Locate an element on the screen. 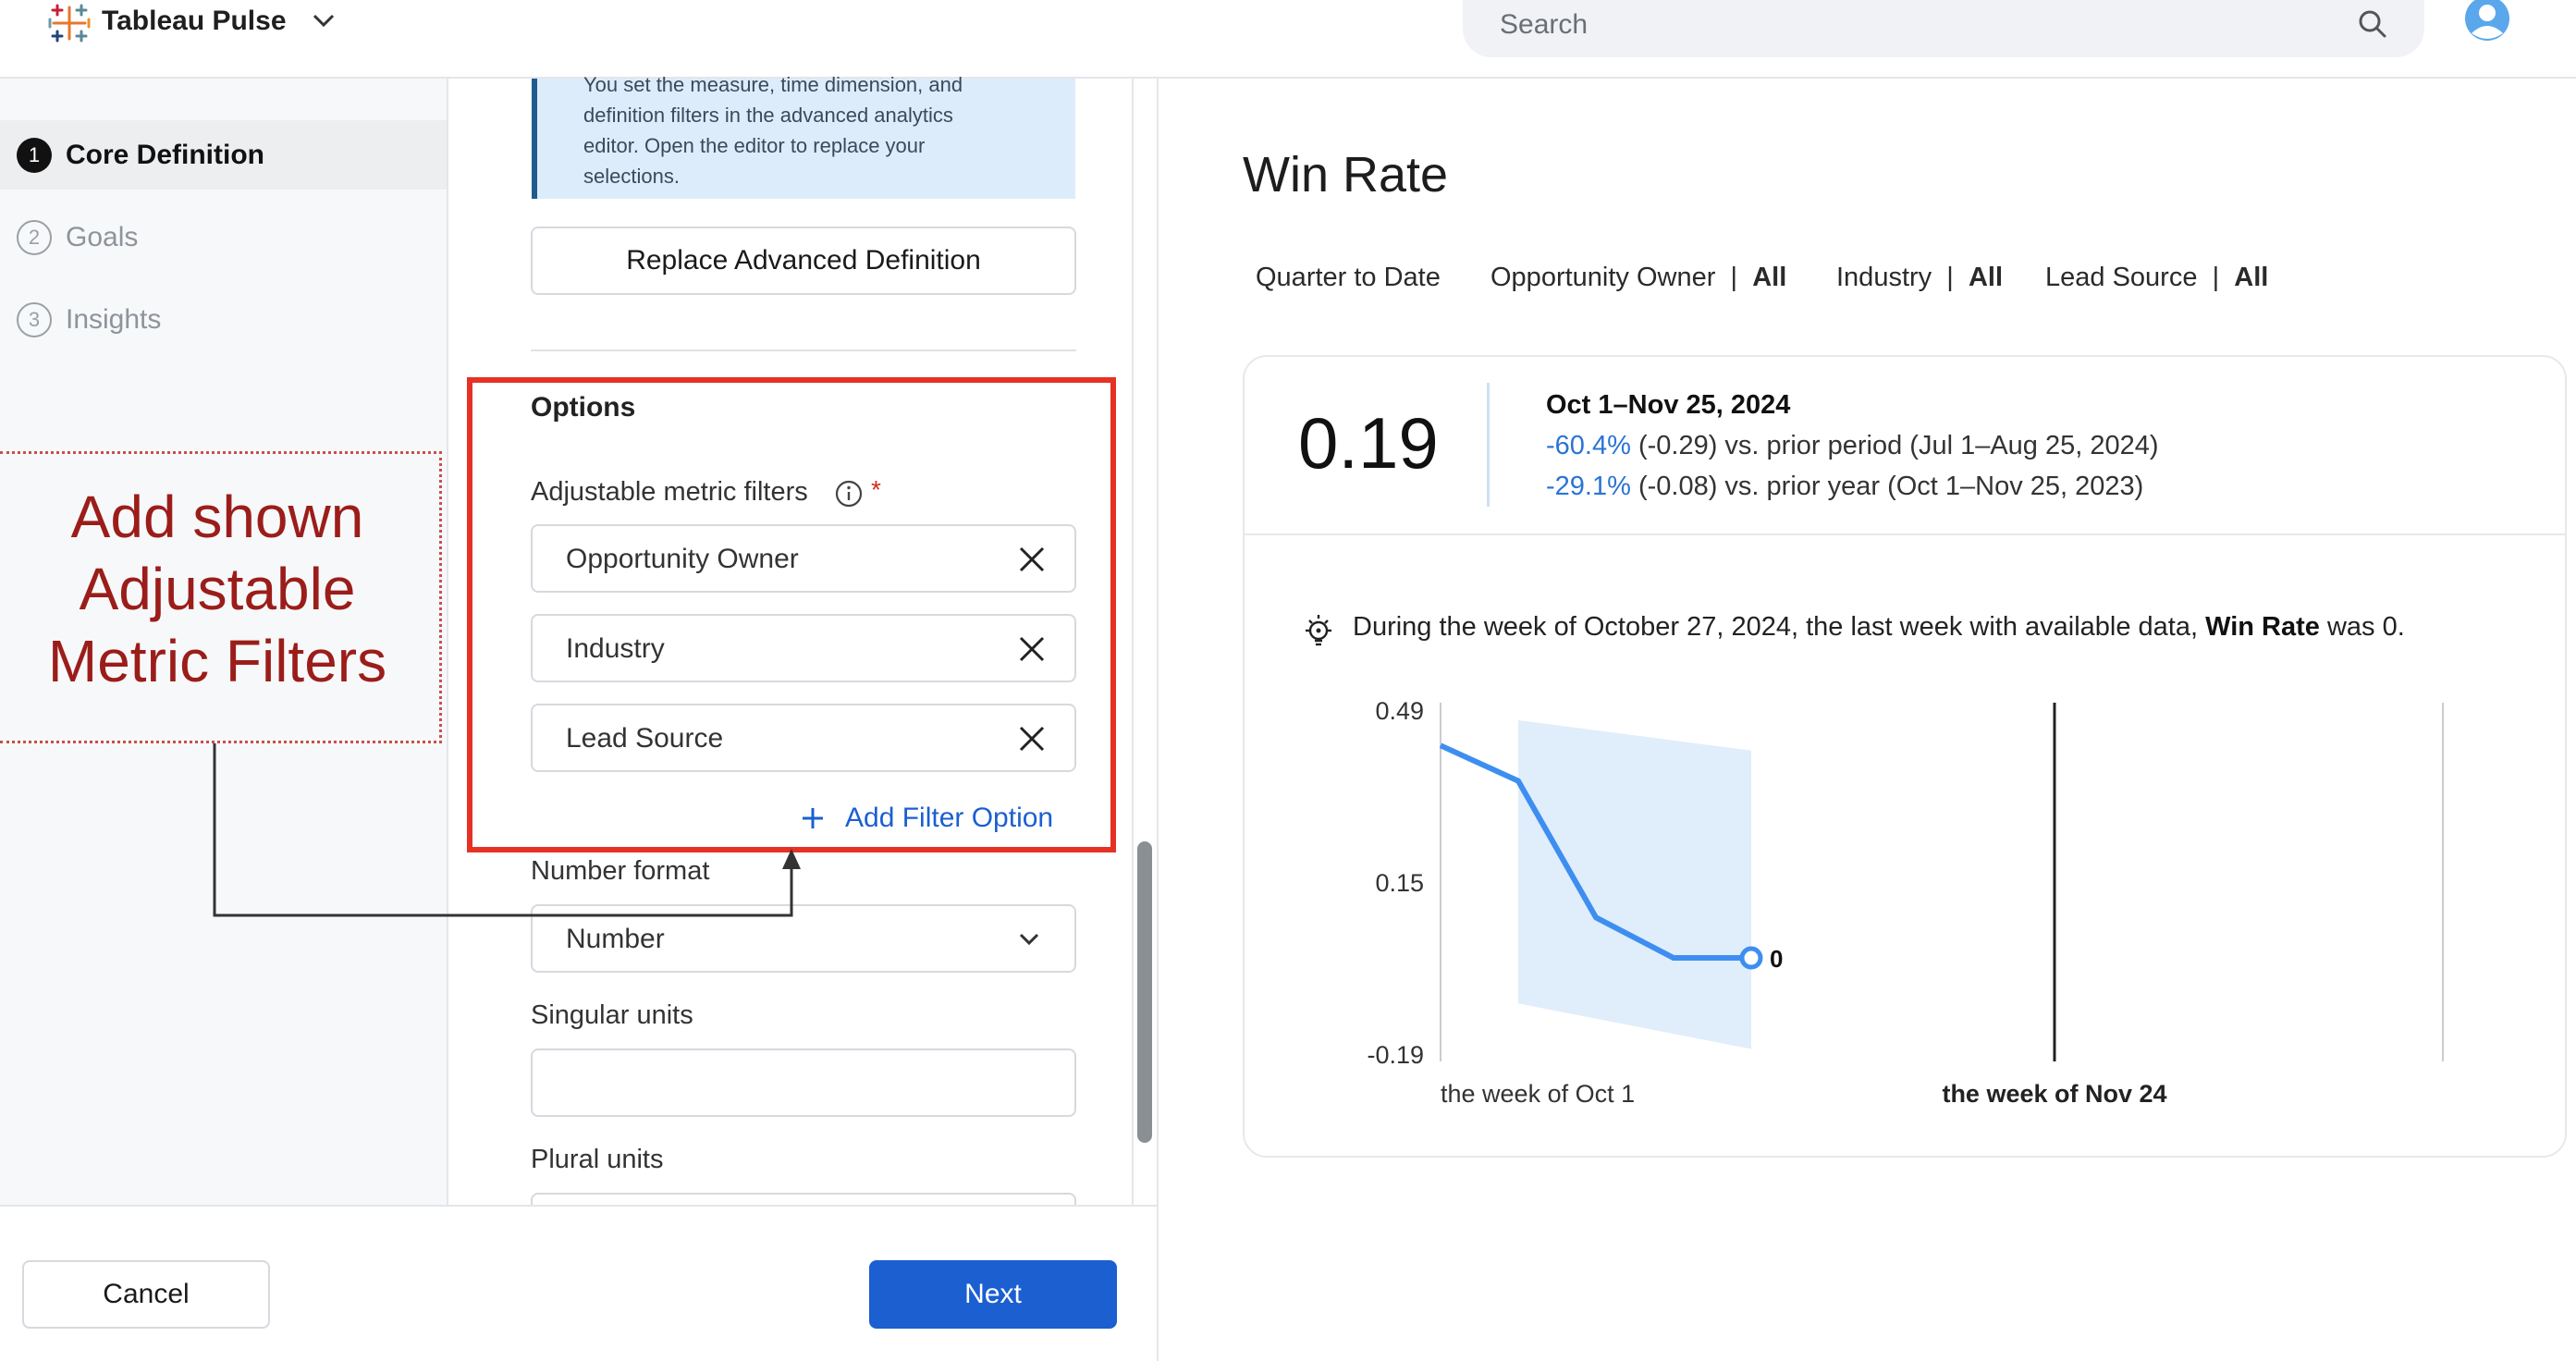 The image size is (2576, 1361). metric-value: 0.19 is located at coordinates (1368, 443).